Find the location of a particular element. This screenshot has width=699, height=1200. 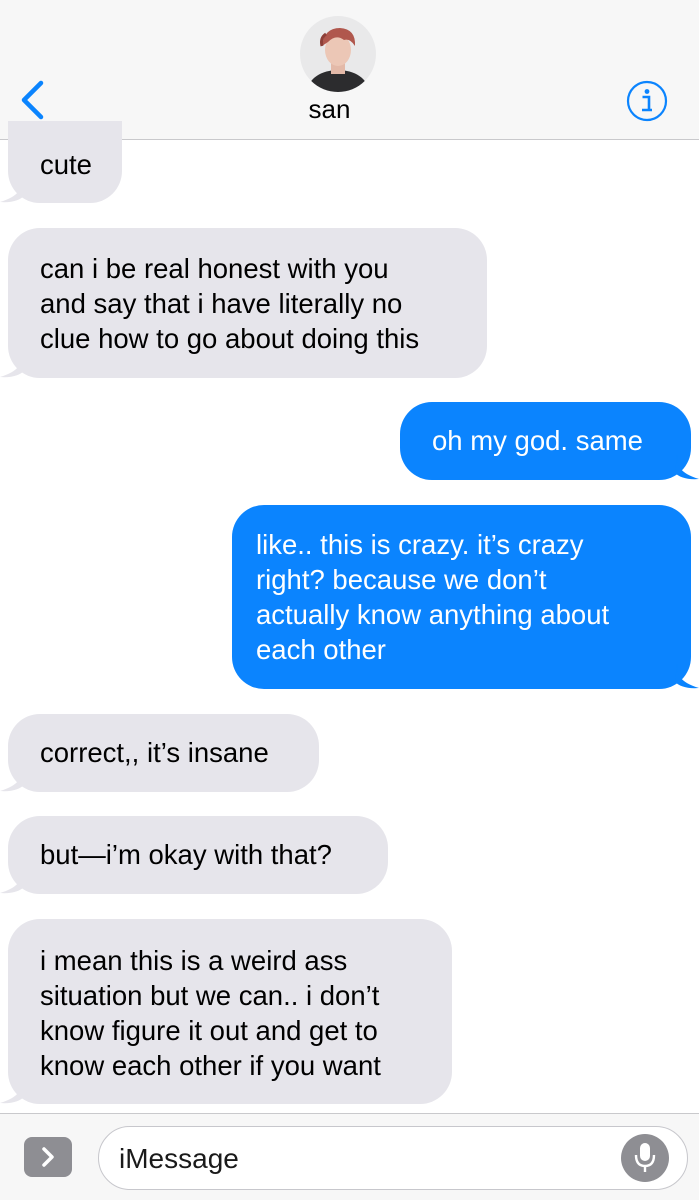

conversation-header: san is located at coordinates (349, 70).